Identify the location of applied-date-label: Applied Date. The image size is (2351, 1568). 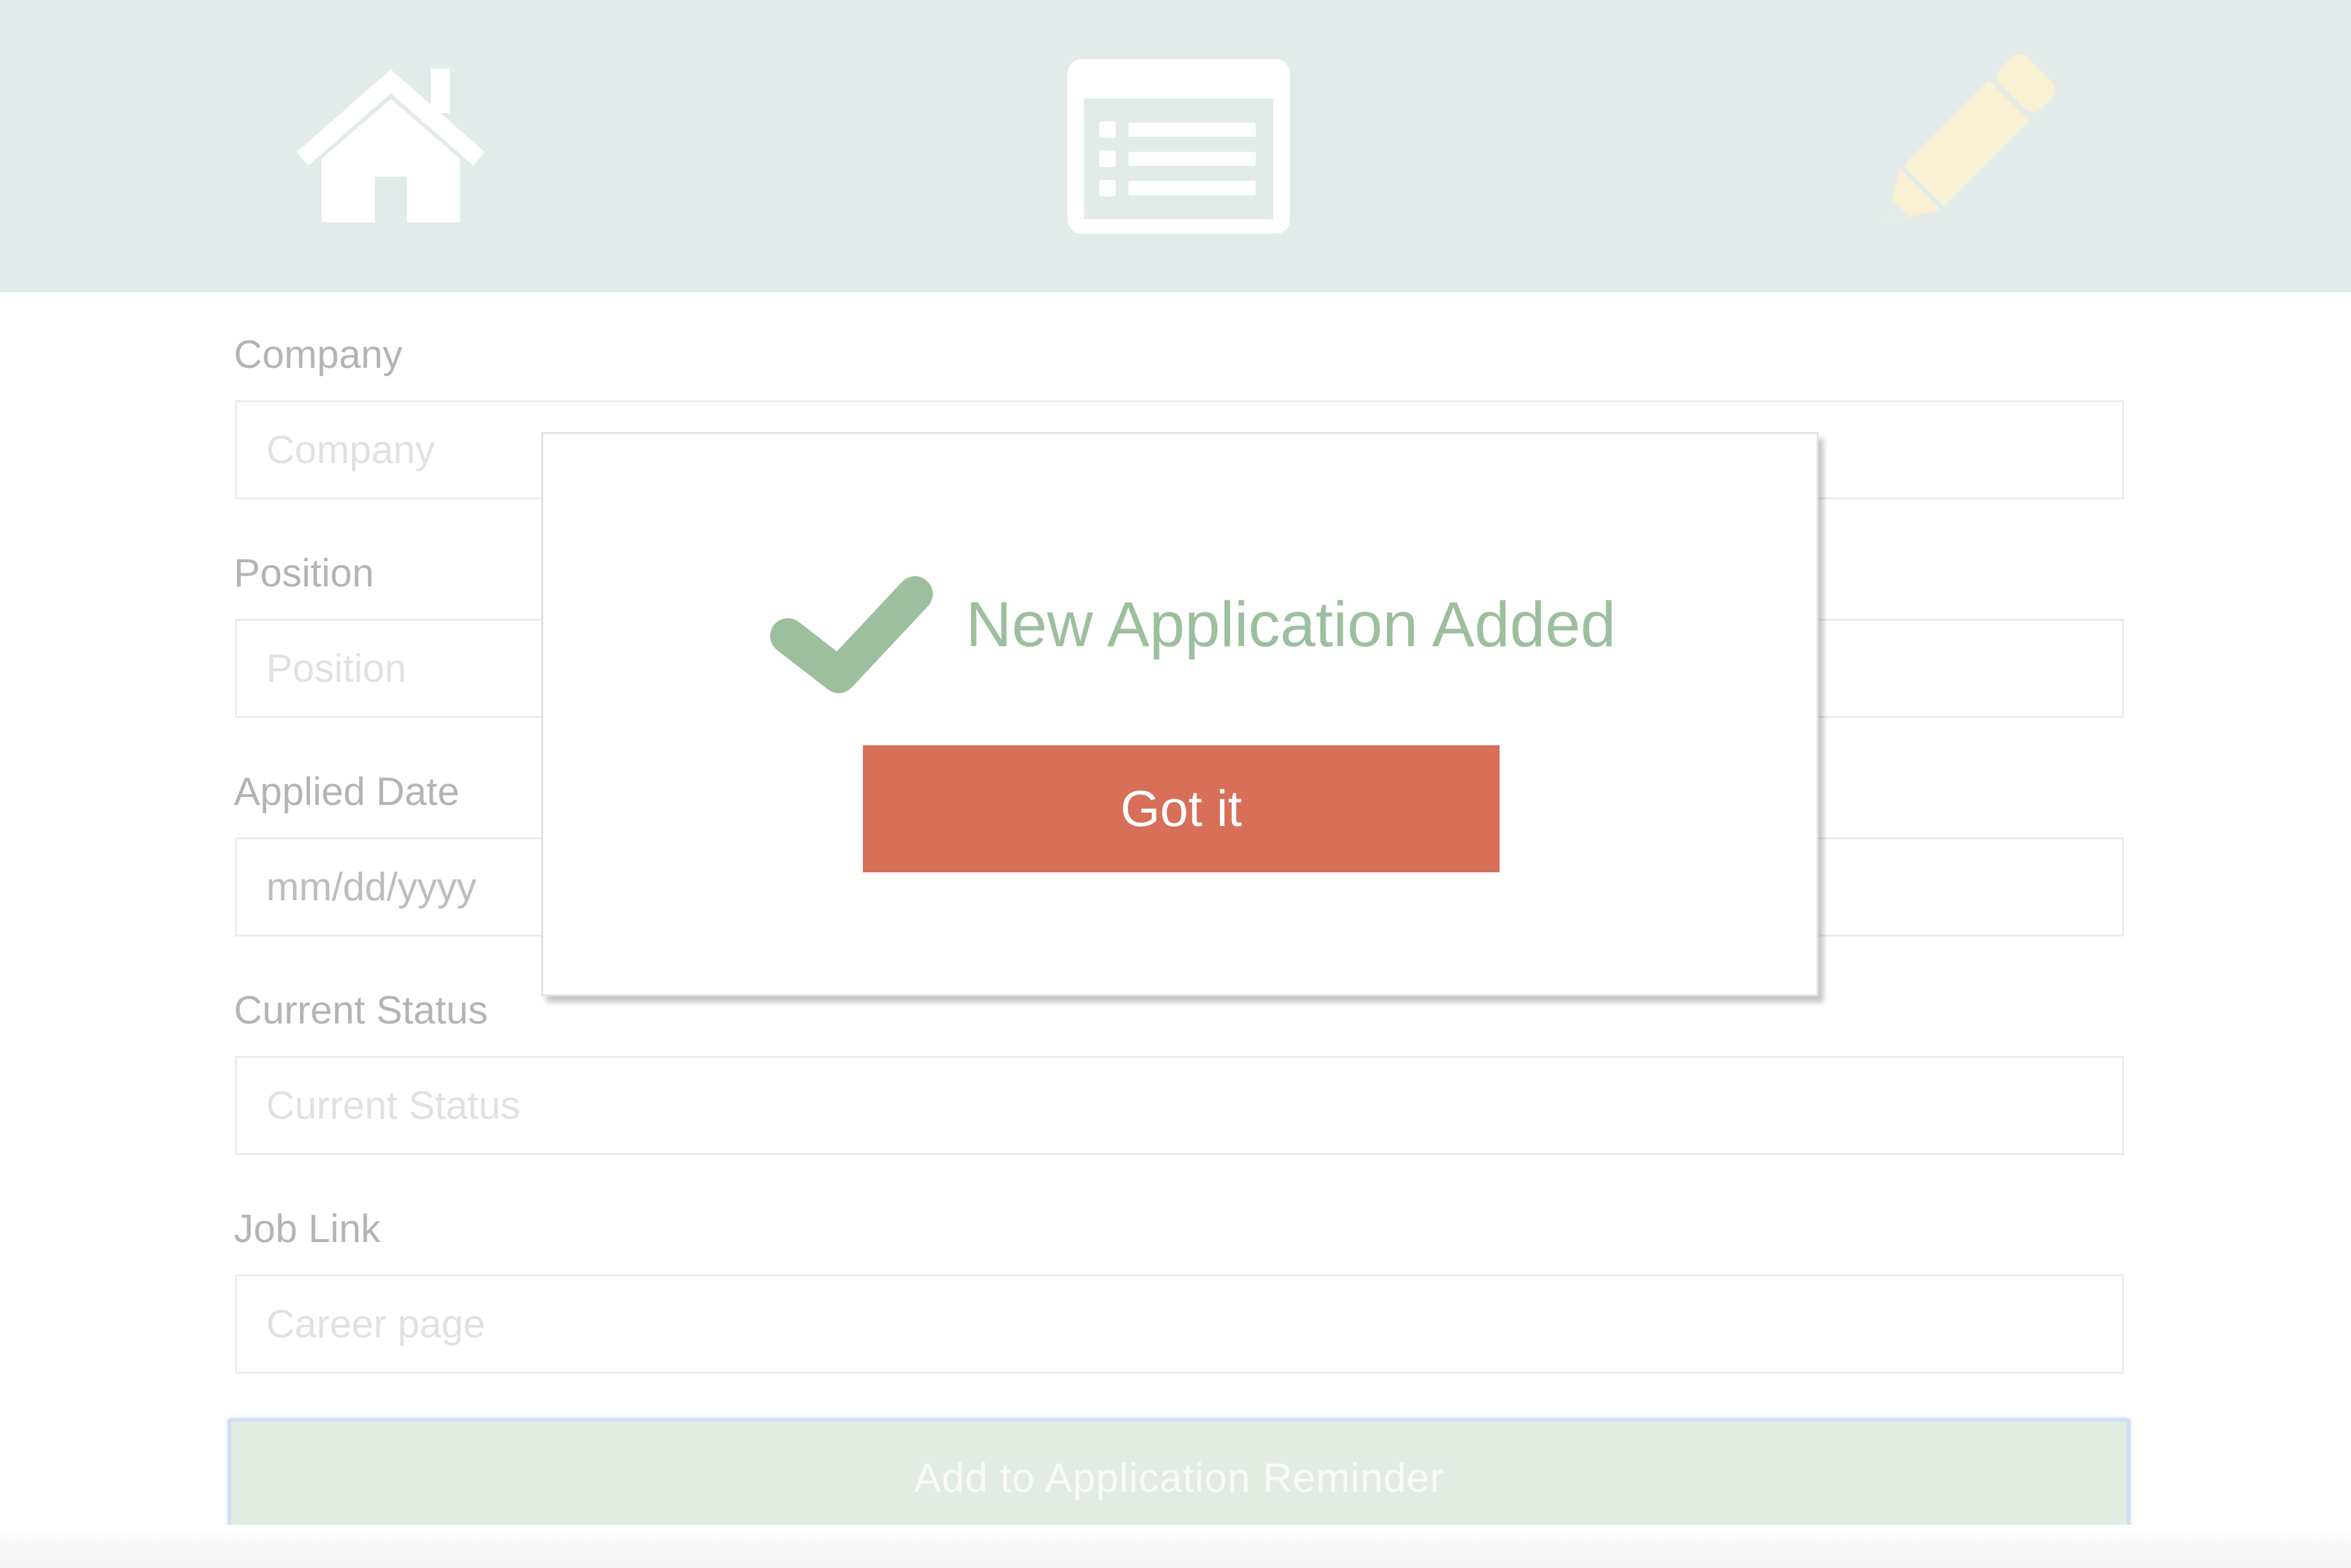
(347, 792).